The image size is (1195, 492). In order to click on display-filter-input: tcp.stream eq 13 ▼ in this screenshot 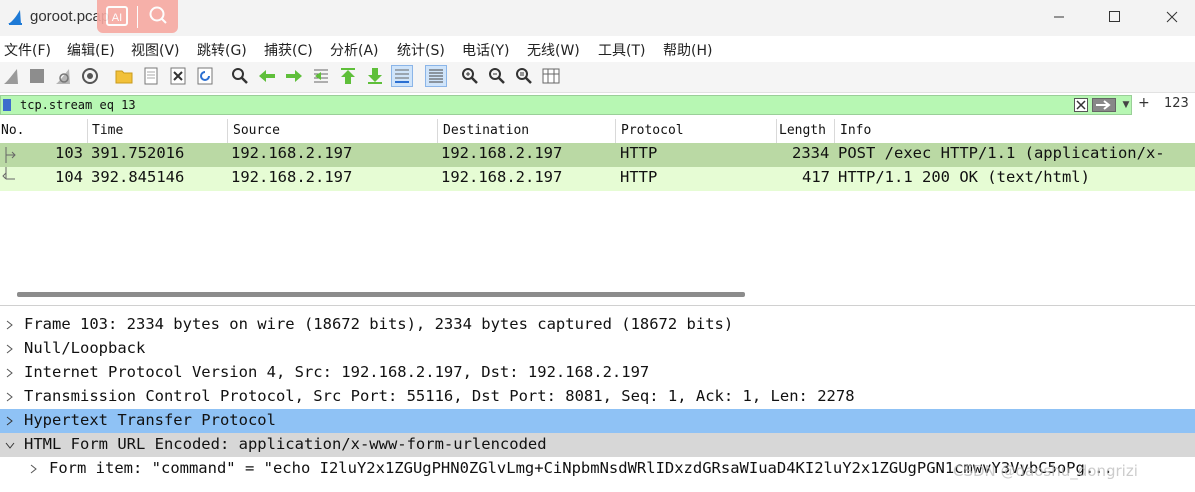, I will do `click(566, 105)`.